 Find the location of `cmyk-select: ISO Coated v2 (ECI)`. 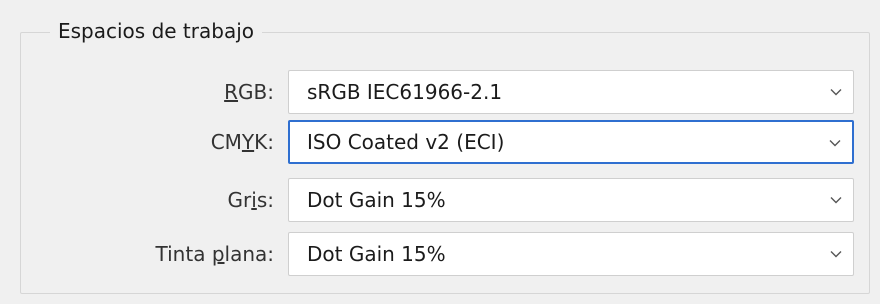

cmyk-select: ISO Coated v2 (ECI) is located at coordinates (571, 142).